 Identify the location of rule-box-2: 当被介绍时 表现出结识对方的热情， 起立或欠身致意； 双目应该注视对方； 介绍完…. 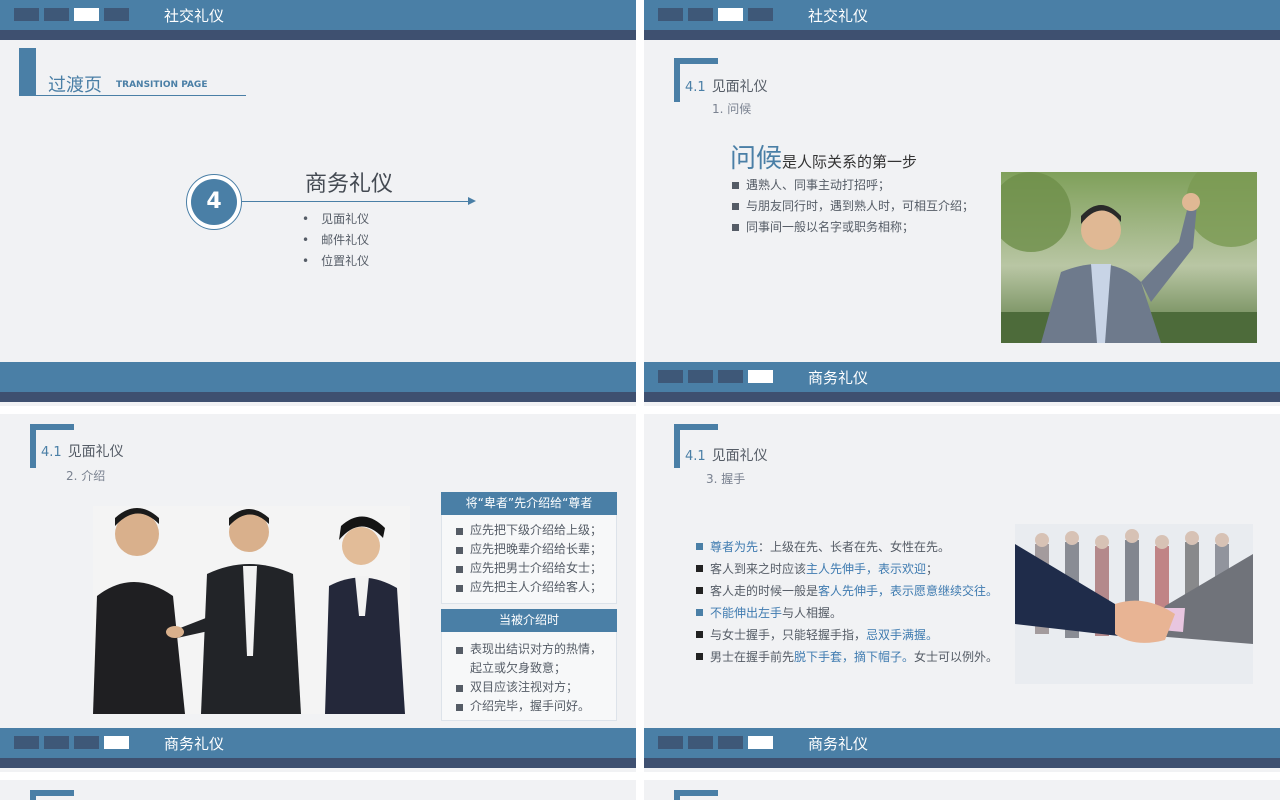
(529, 665).